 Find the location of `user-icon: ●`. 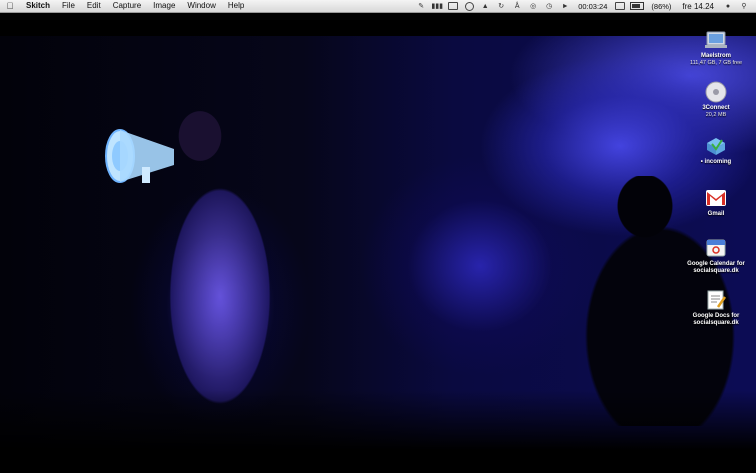

user-icon: ● is located at coordinates (728, 6).